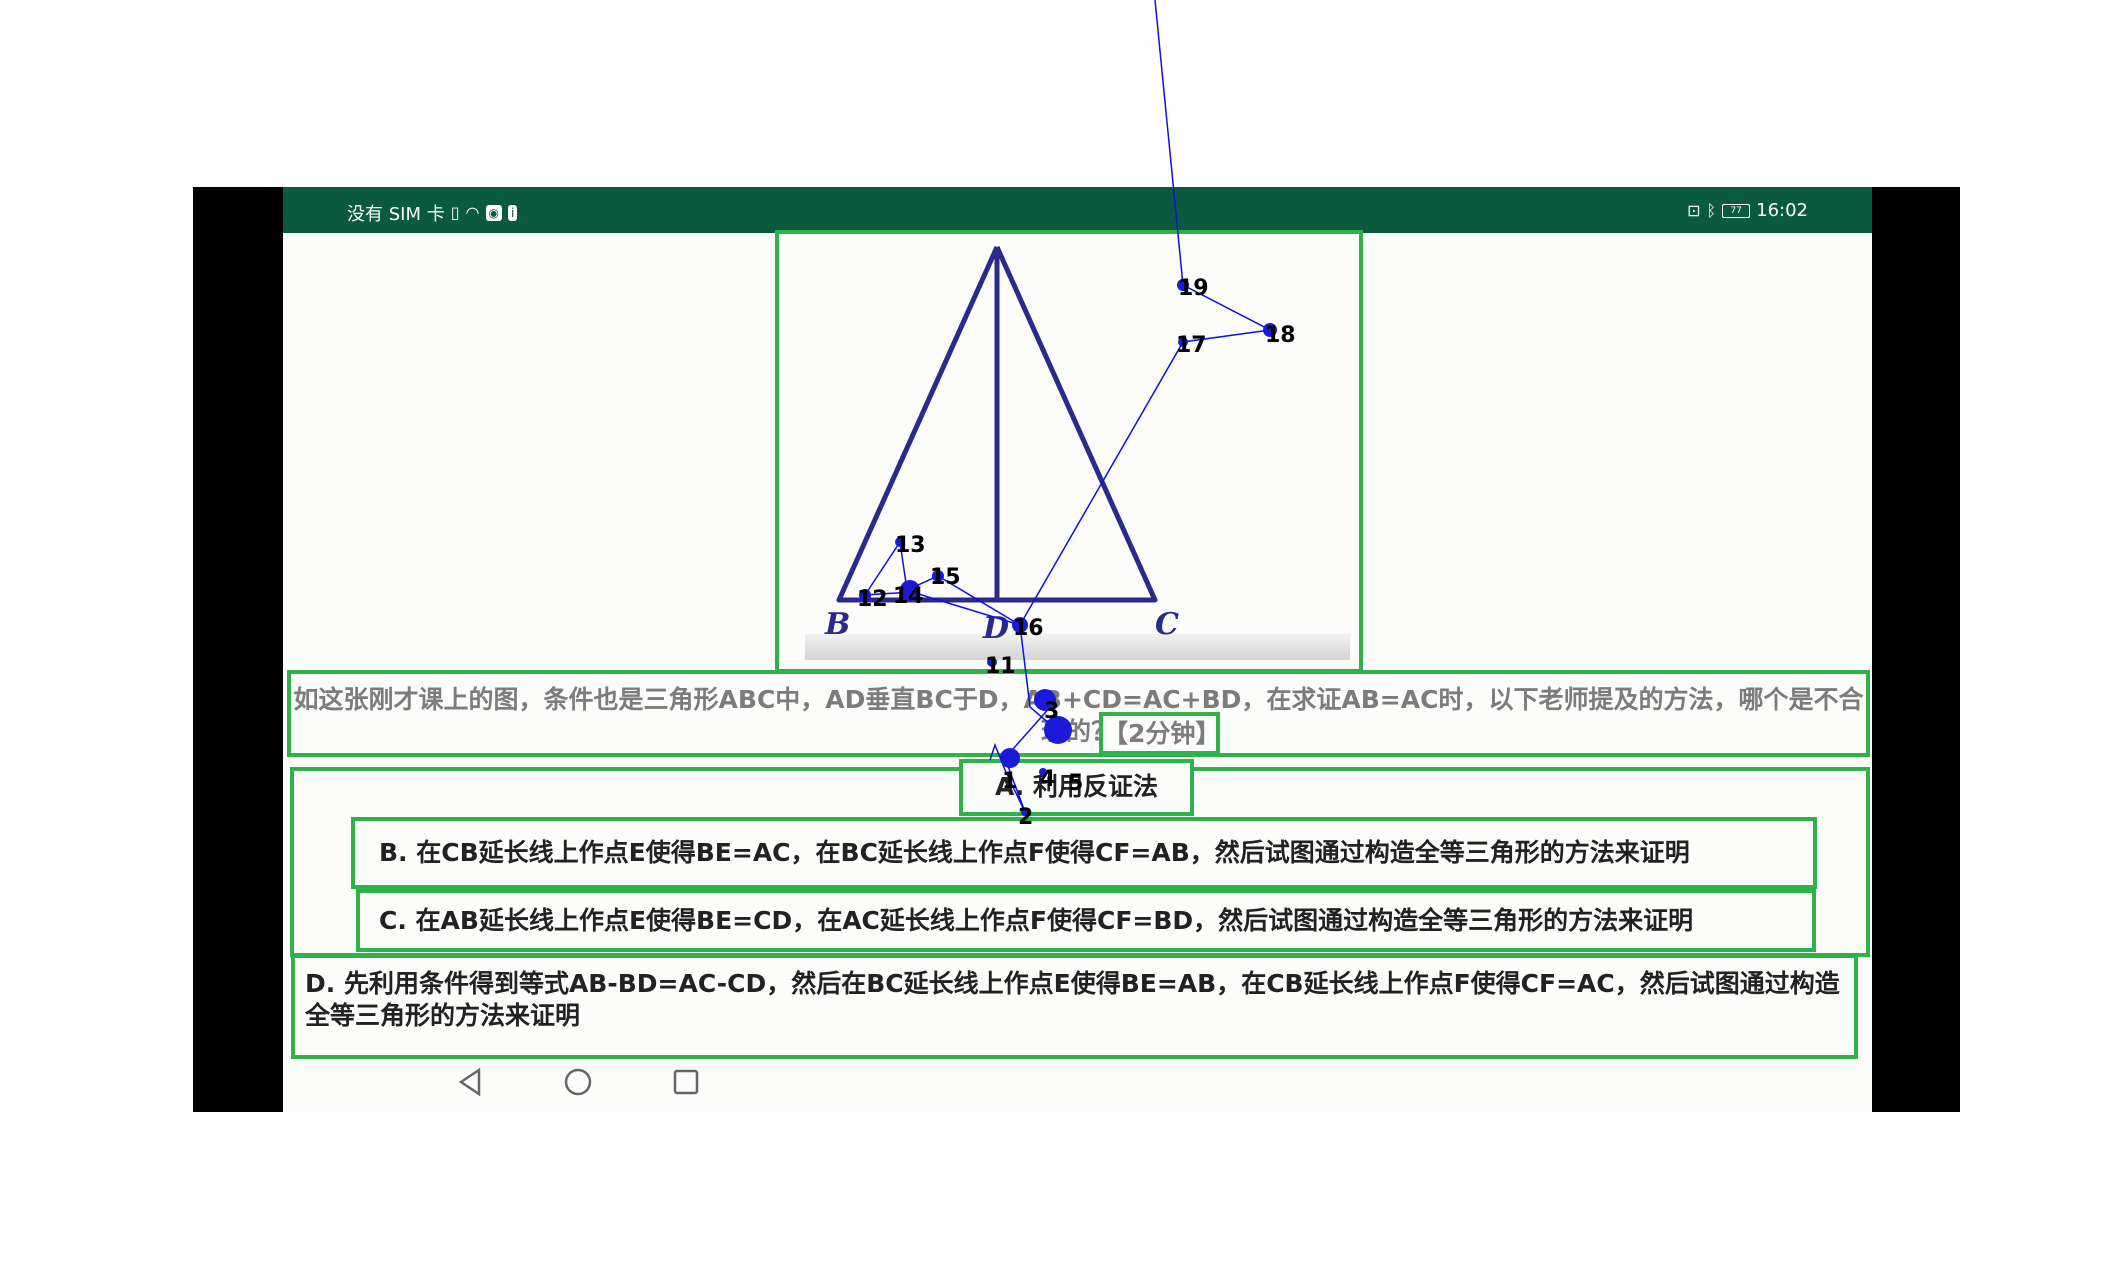 The image size is (2120, 1280). Describe the element at coordinates (1028, 628) in the screenshot. I see `track-label-16: 16` at that location.